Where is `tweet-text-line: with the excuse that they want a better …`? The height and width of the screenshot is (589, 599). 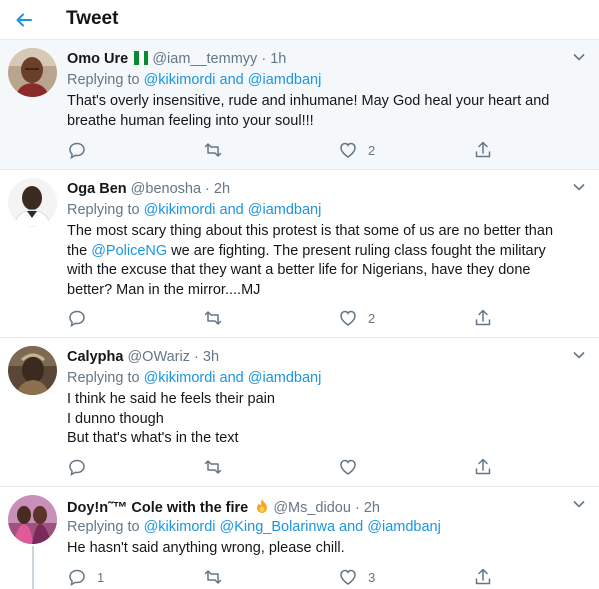
tweet-text-line: with the excuse that they want a better … is located at coordinates (299, 270).